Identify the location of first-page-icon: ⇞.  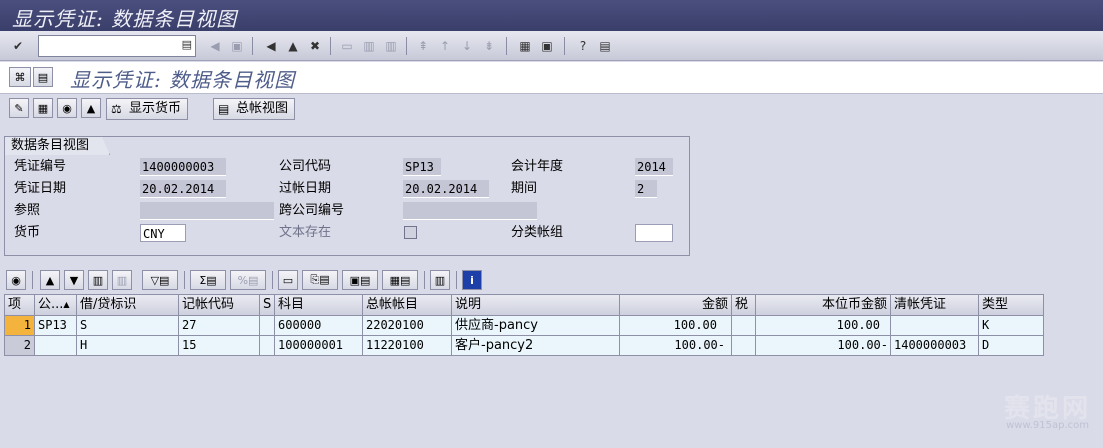
(423, 46).